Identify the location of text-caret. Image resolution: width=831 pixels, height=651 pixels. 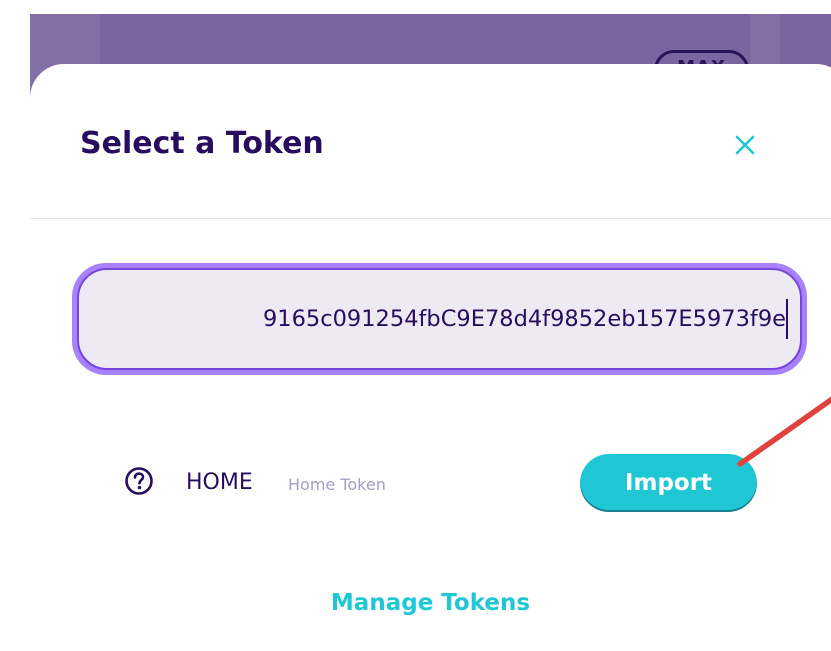
(787, 319).